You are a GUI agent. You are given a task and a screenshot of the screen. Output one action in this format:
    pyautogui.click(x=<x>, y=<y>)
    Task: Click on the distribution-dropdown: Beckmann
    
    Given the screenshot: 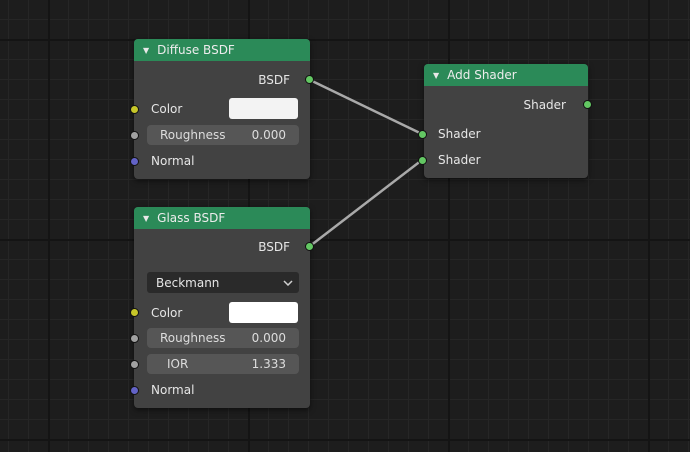 What is the action you would take?
    pyautogui.click(x=223, y=282)
    